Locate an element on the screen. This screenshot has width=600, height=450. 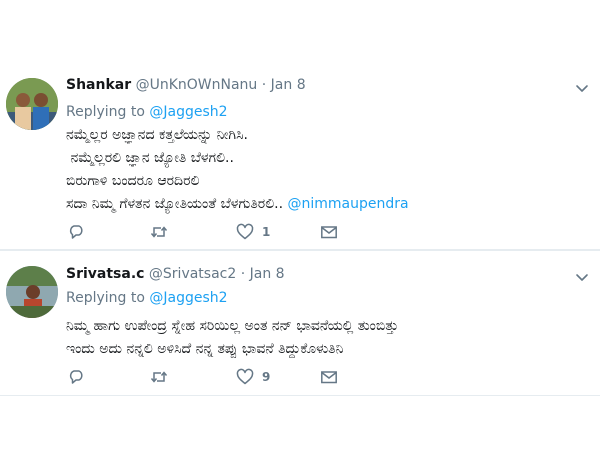
display-name: Srivatsa.c is located at coordinates (105, 274).